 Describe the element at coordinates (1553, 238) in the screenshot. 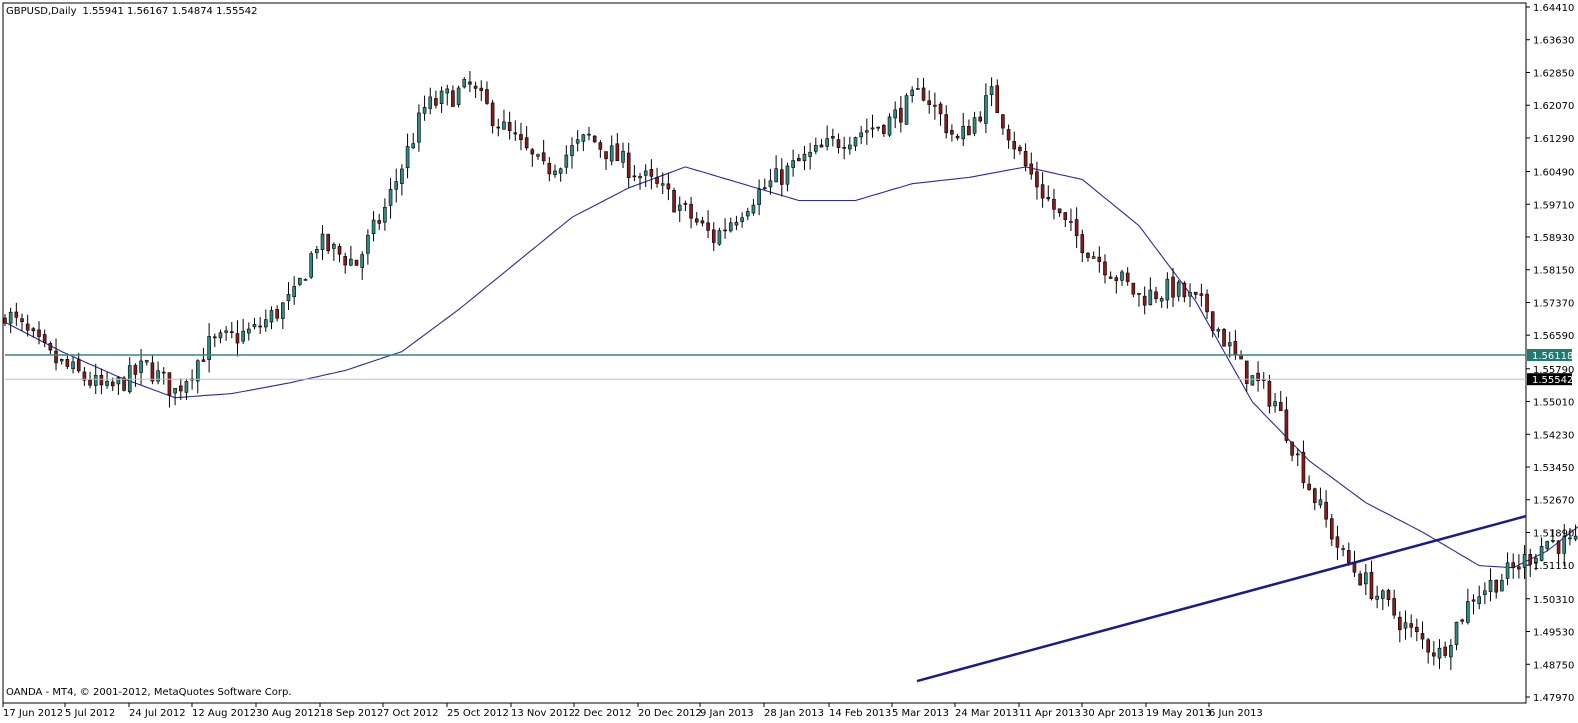

I see `y-tick-label: 1.58930` at that location.